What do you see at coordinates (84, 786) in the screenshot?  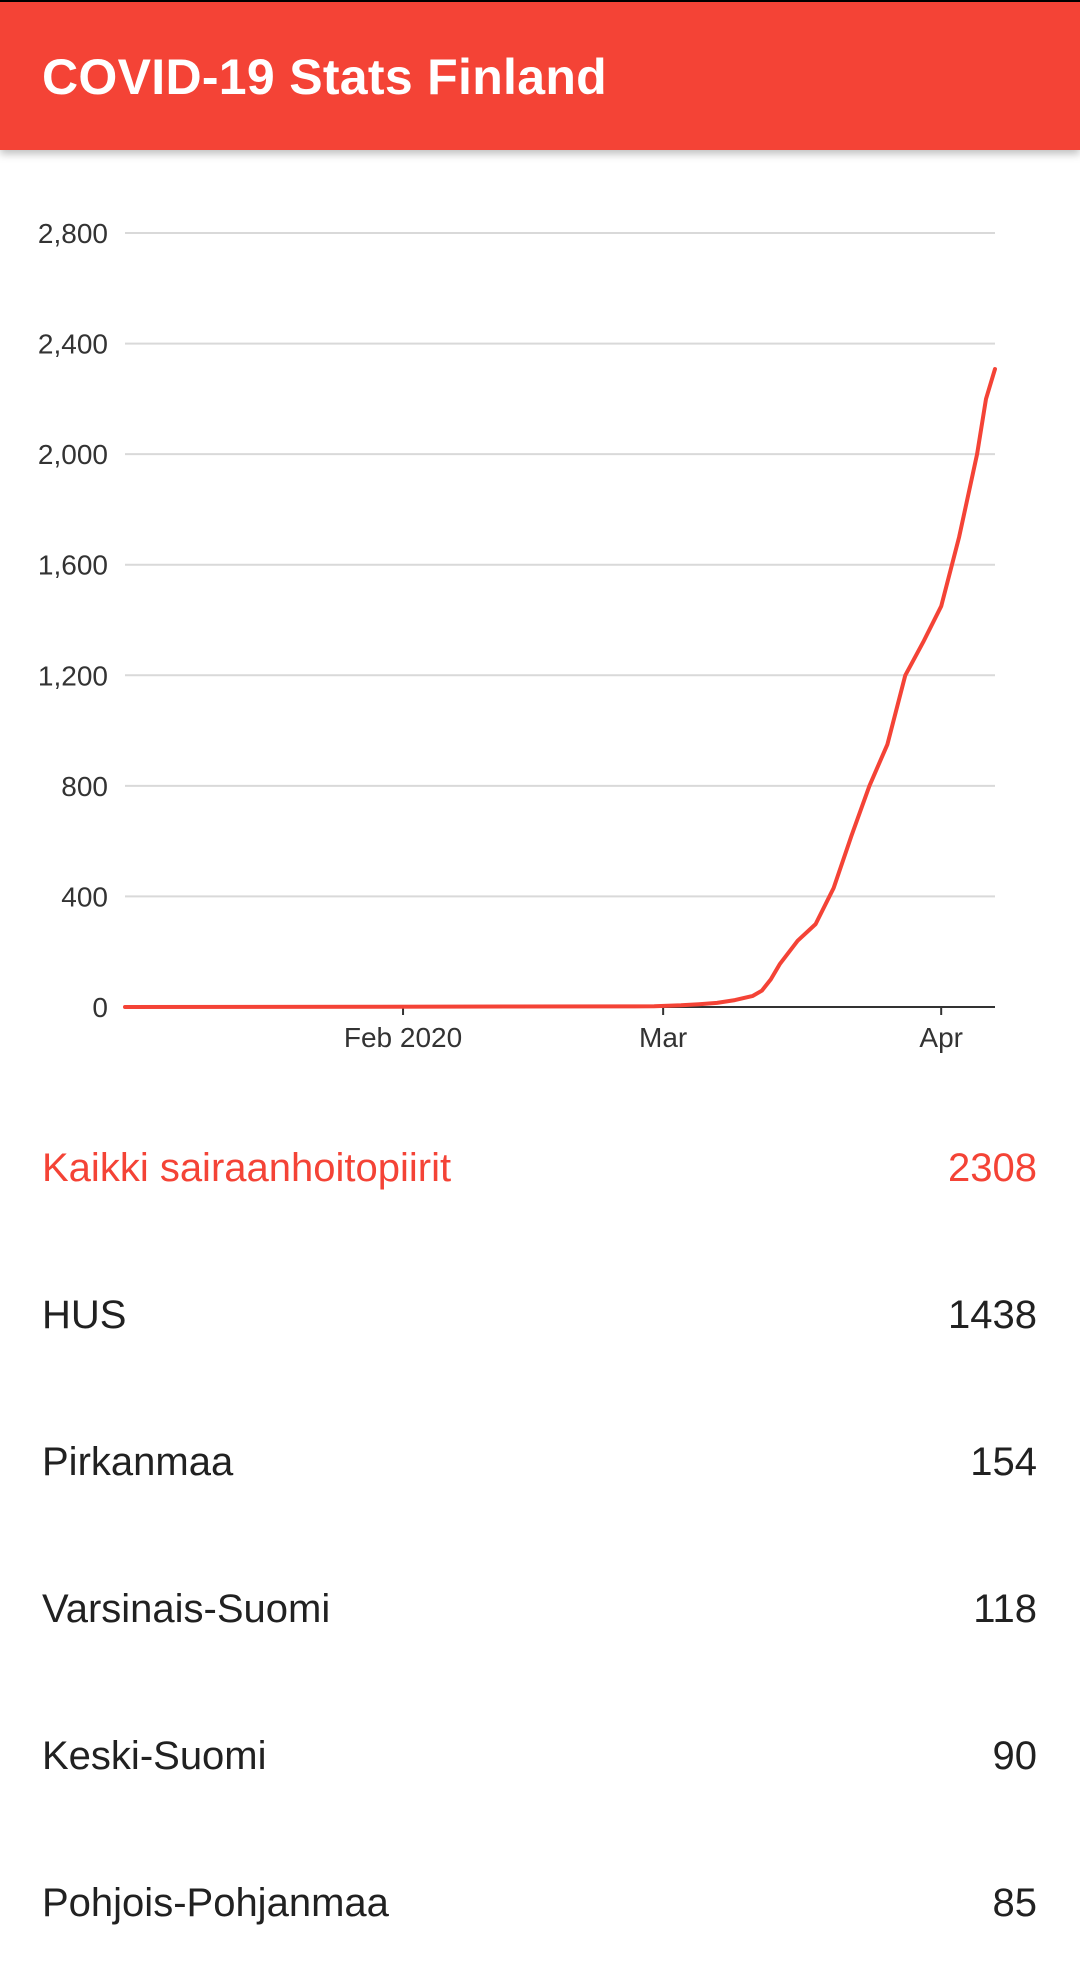 I see `y-tick-label: 800` at bounding box center [84, 786].